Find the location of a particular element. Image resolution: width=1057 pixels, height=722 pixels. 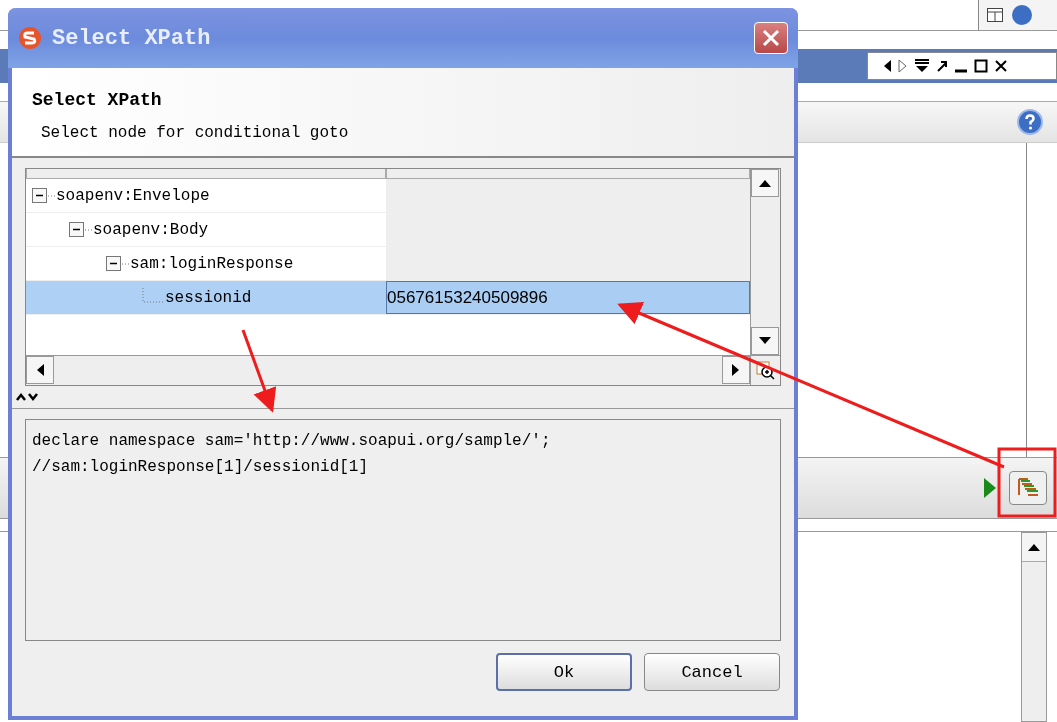

window-title: Select XPath is located at coordinates (132, 38).